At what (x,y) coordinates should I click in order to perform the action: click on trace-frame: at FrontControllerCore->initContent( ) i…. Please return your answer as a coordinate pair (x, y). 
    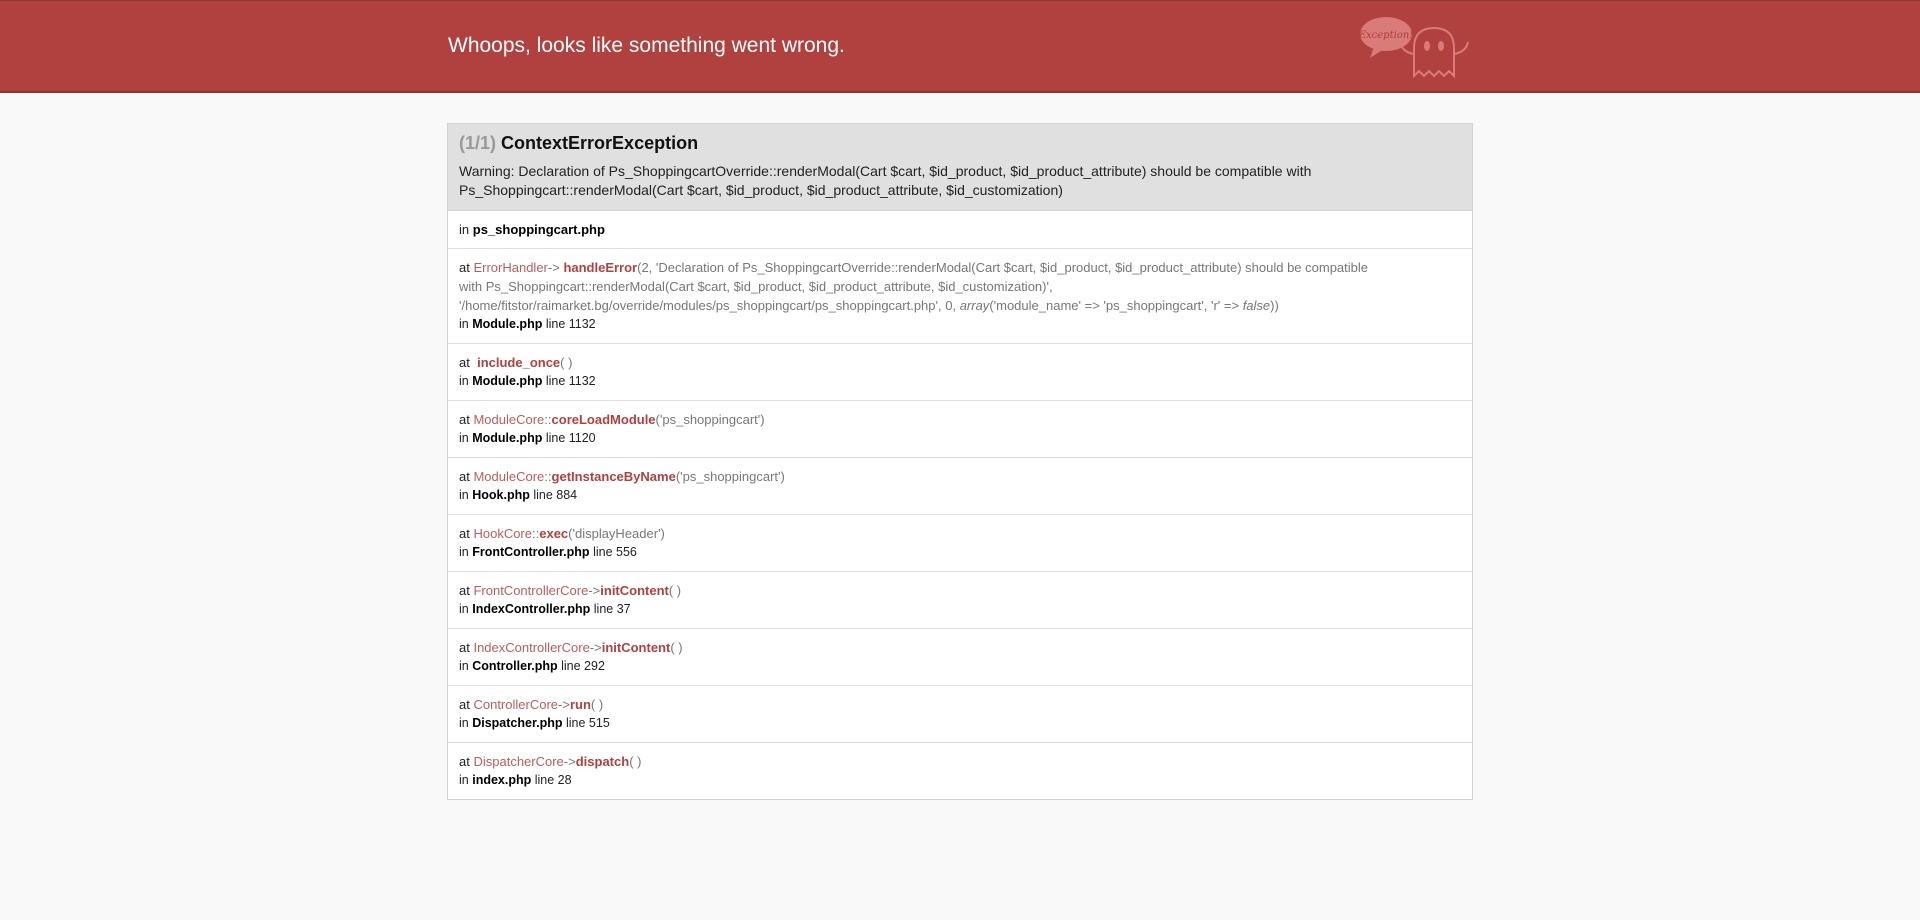
    Looking at the image, I should click on (960, 599).